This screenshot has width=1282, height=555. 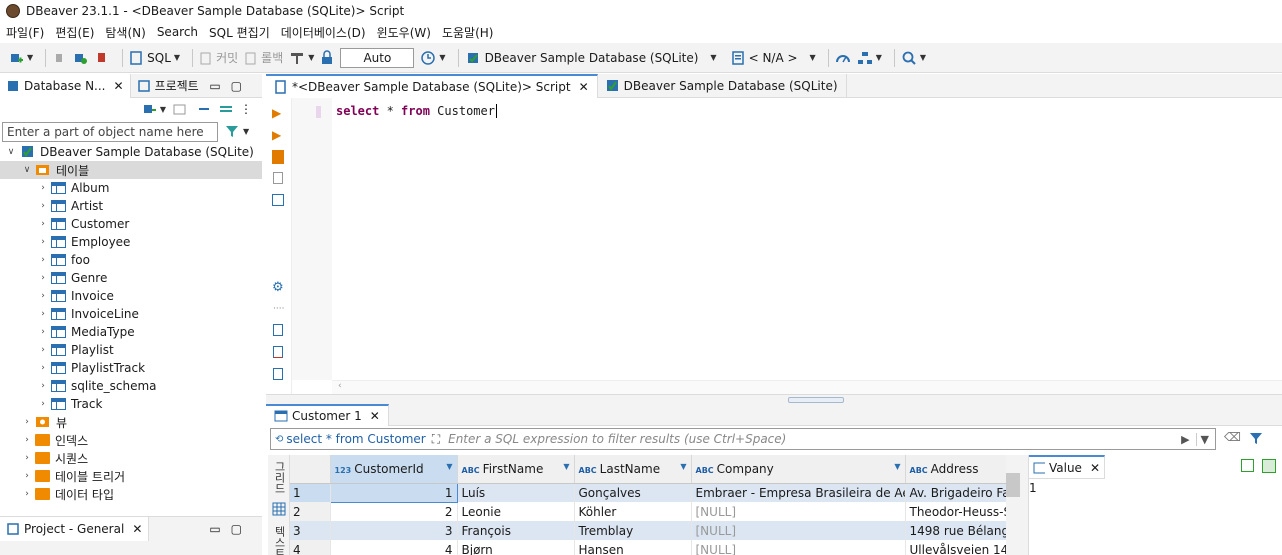 I want to click on menu-edit: 편집(E), so click(x=74, y=32).